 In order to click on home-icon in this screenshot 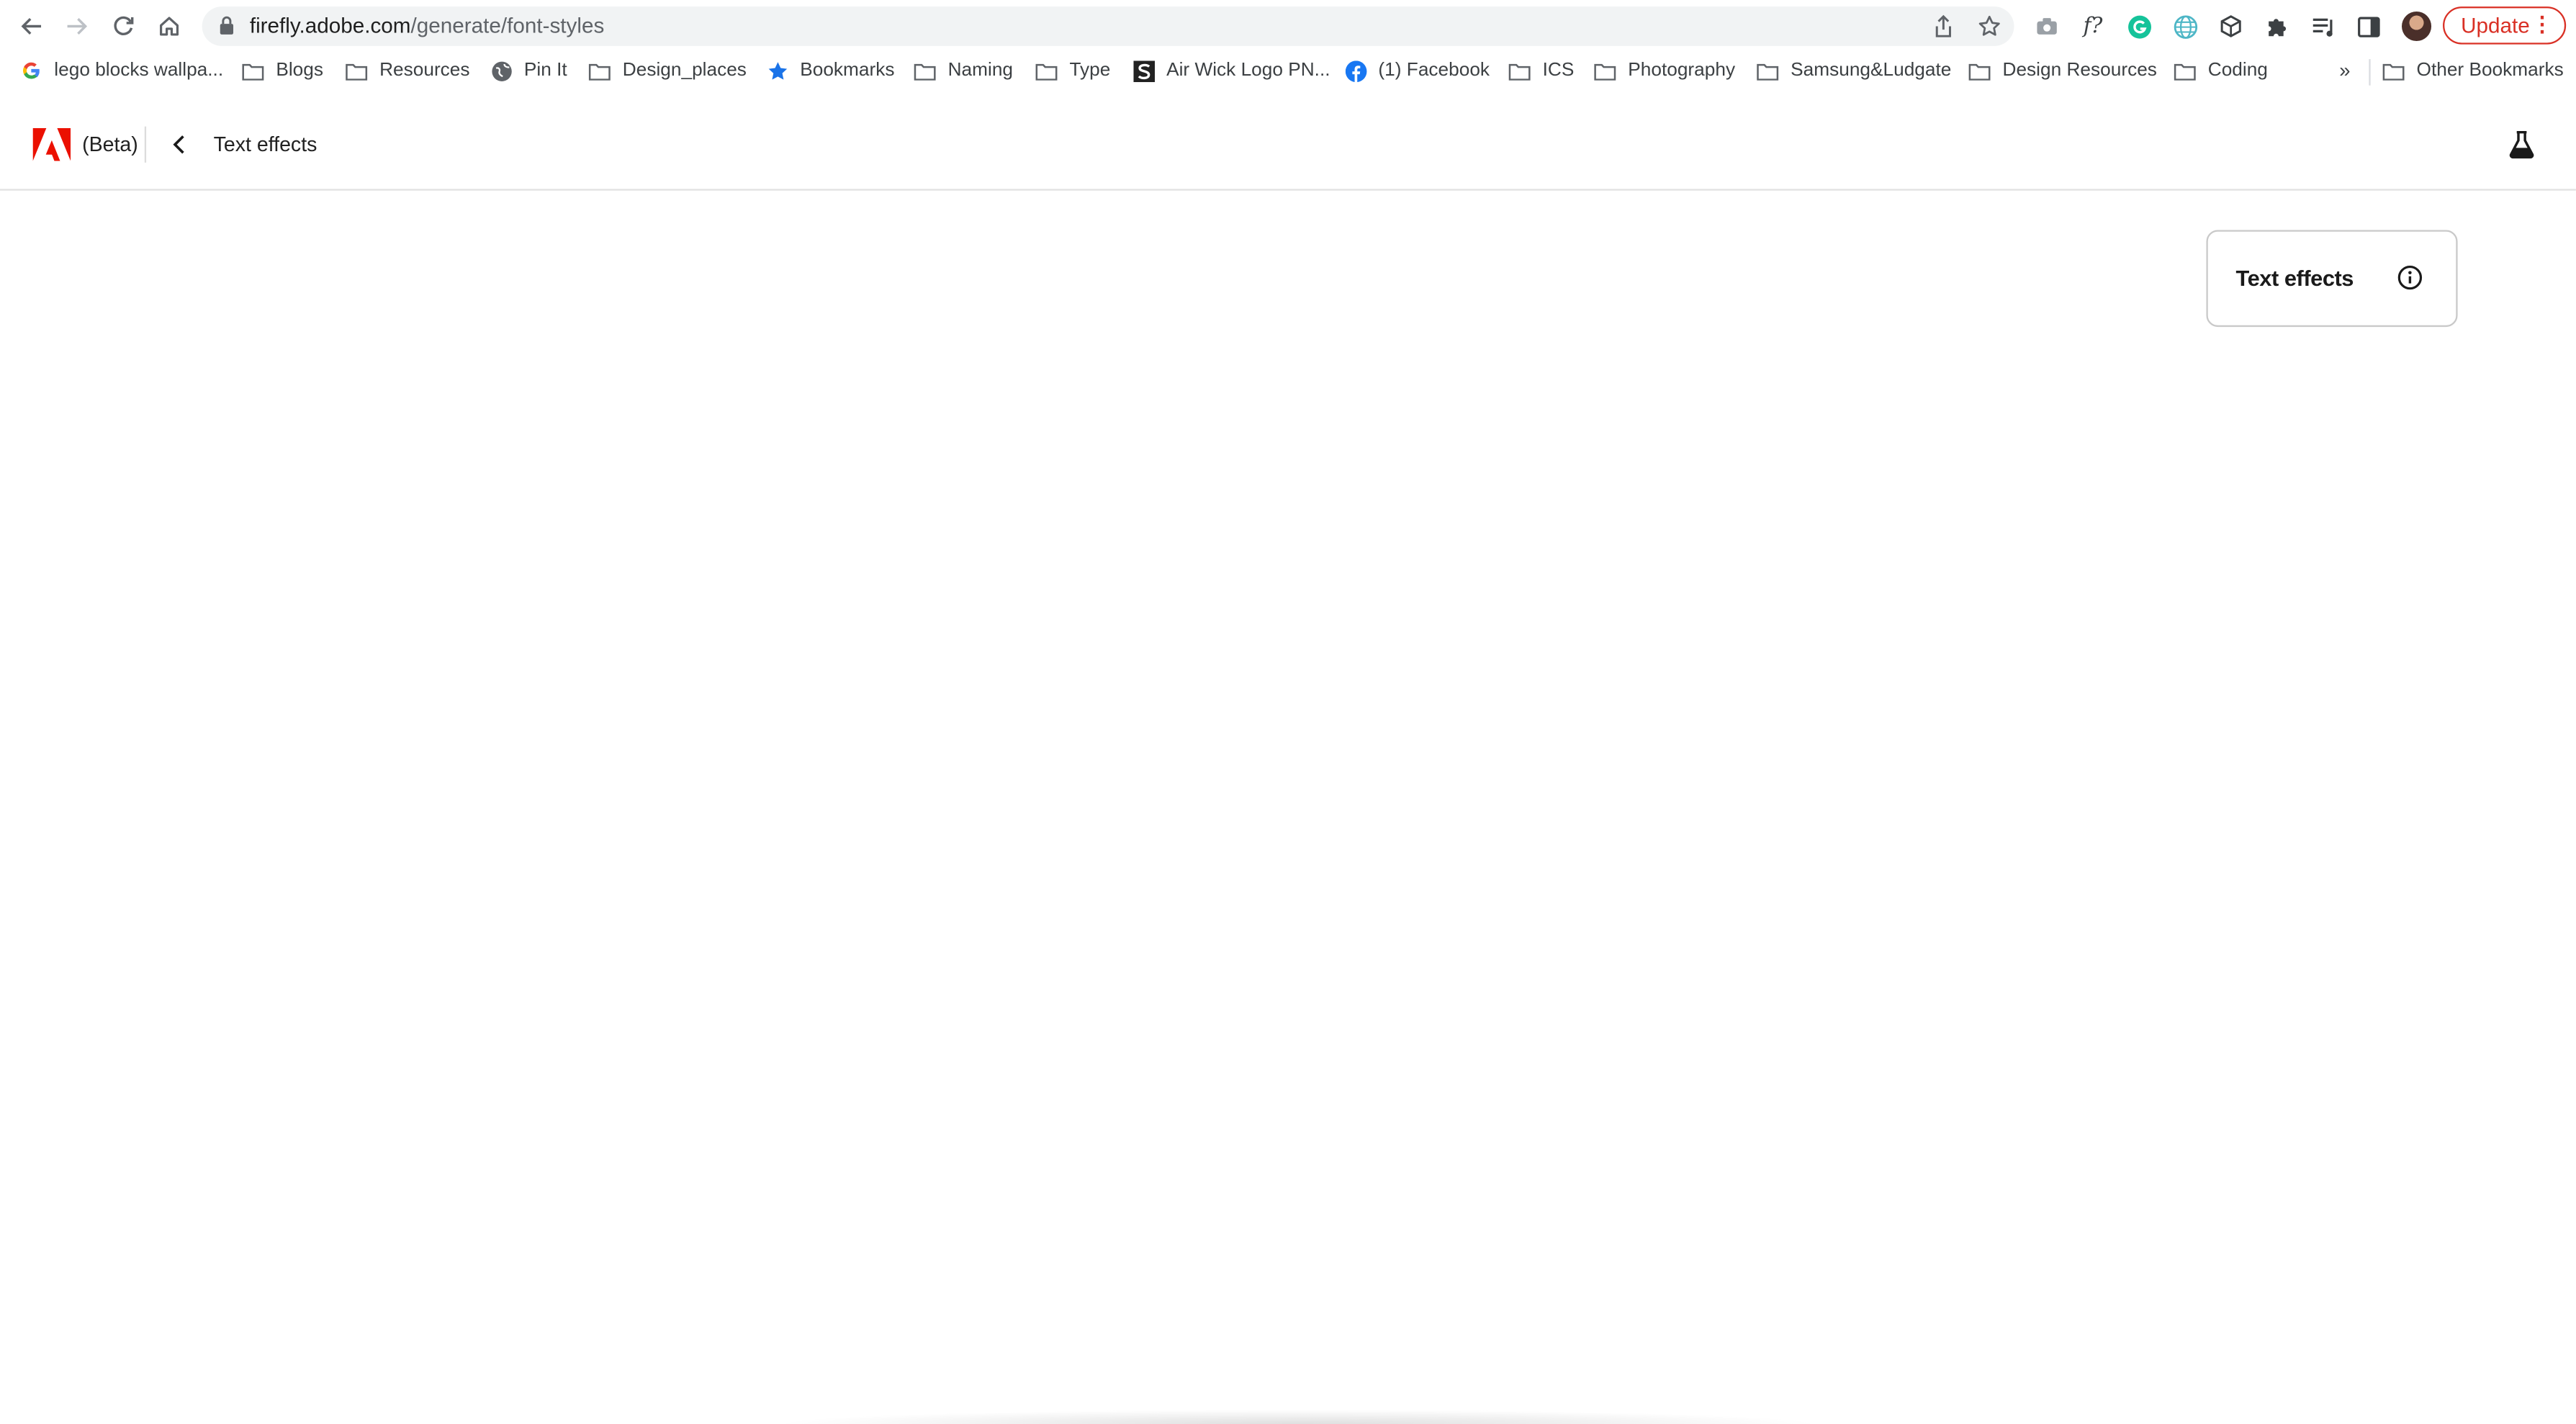, I will do `click(169, 26)`.